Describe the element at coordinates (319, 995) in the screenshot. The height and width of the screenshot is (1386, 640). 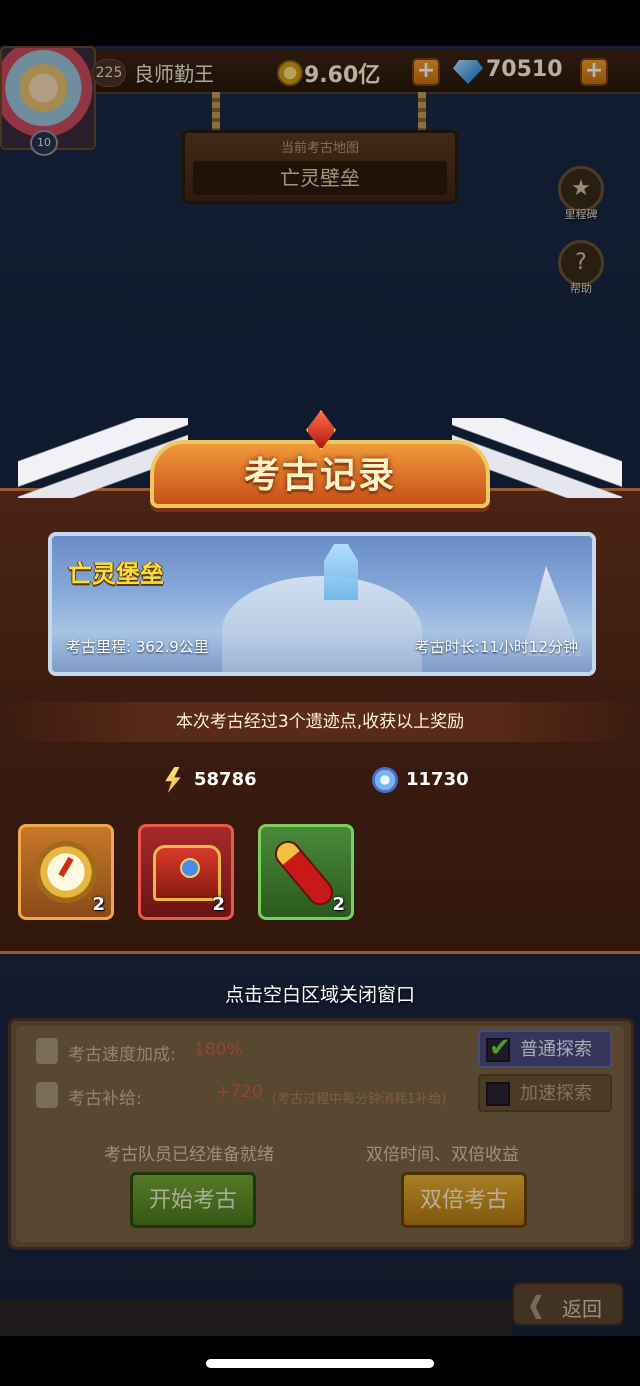
I see `close-hint: 点击空白区域关闭窗口` at that location.